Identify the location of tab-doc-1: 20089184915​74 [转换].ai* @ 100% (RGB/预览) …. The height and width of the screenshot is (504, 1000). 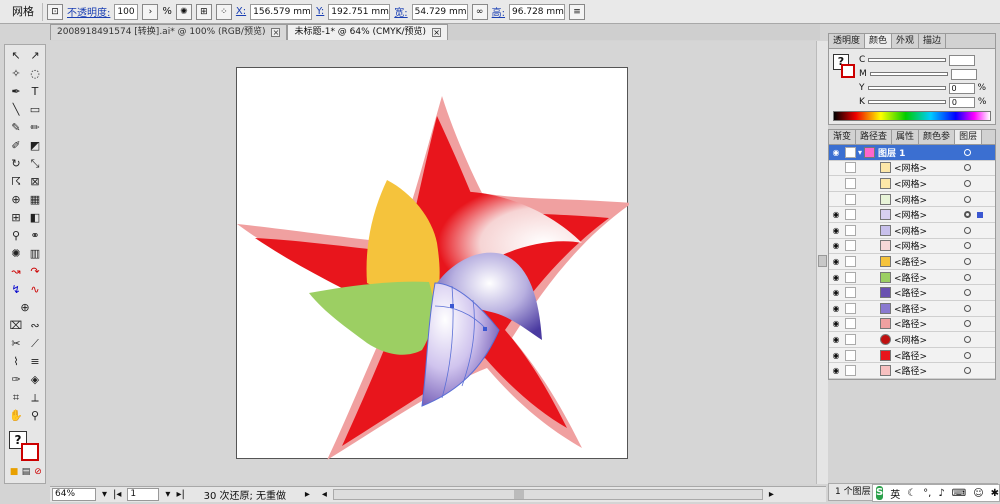
(169, 32).